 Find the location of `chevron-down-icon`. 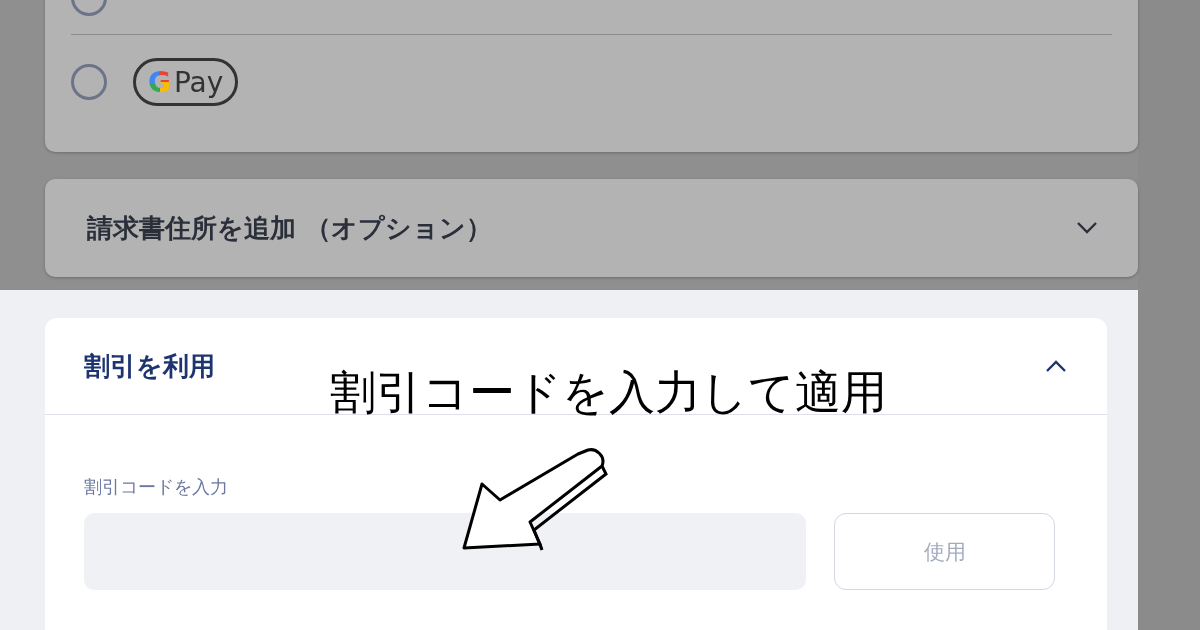

chevron-down-icon is located at coordinates (1087, 228).